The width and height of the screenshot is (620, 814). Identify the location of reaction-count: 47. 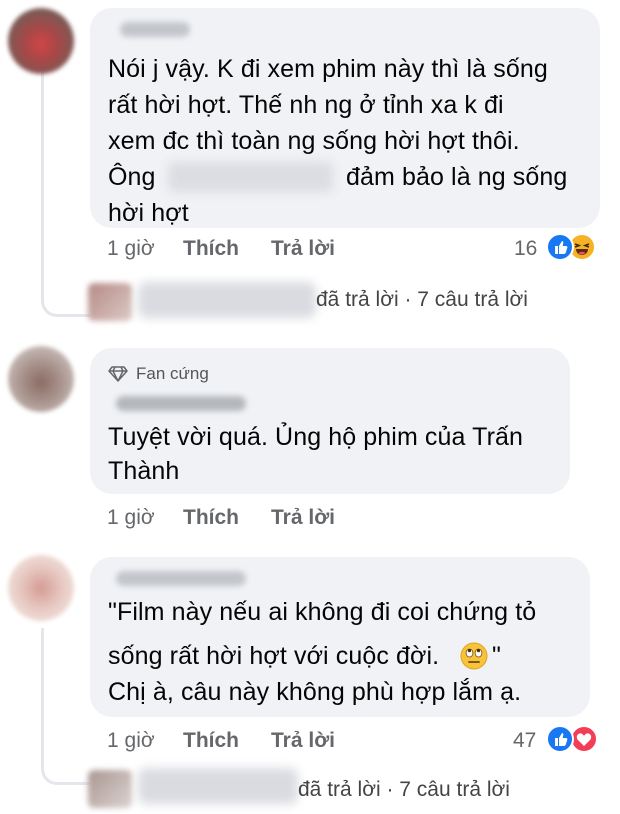
(524, 741).